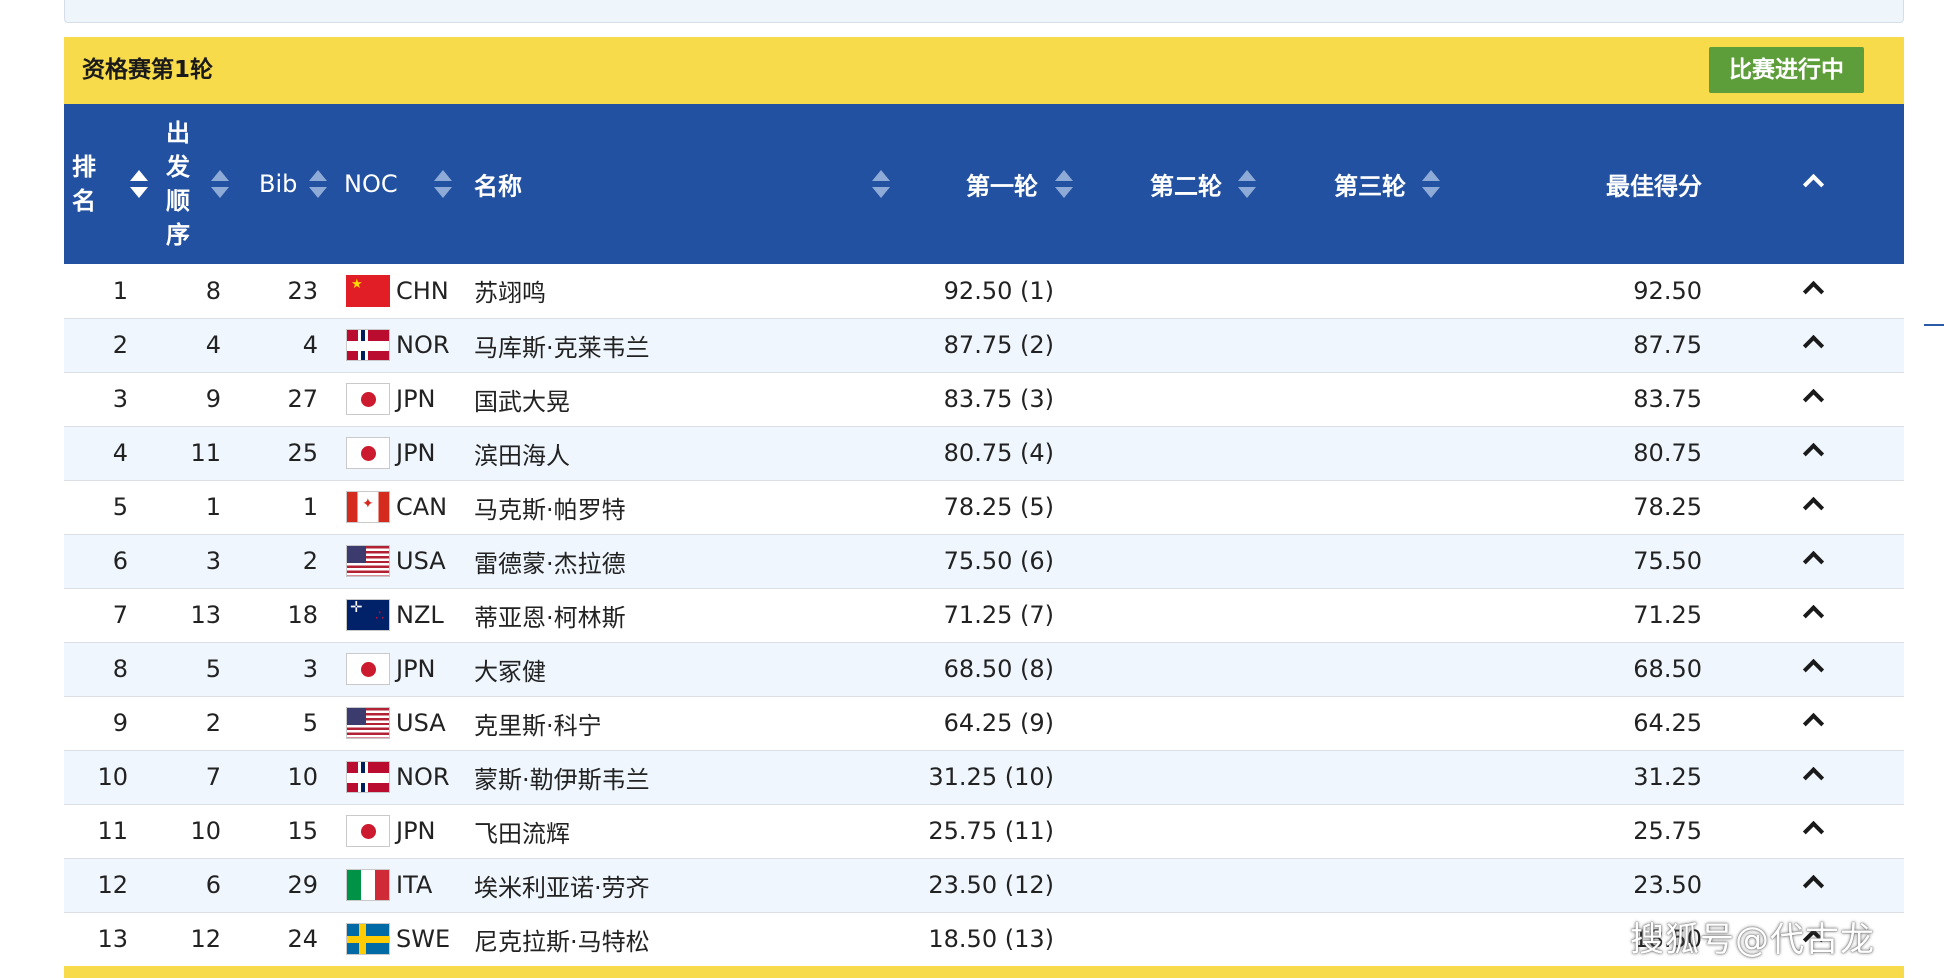  I want to click on table-row: 5 1 1 CAN 马克斯·帕罗特 78.25 (5) 78.25, so click(984, 507).